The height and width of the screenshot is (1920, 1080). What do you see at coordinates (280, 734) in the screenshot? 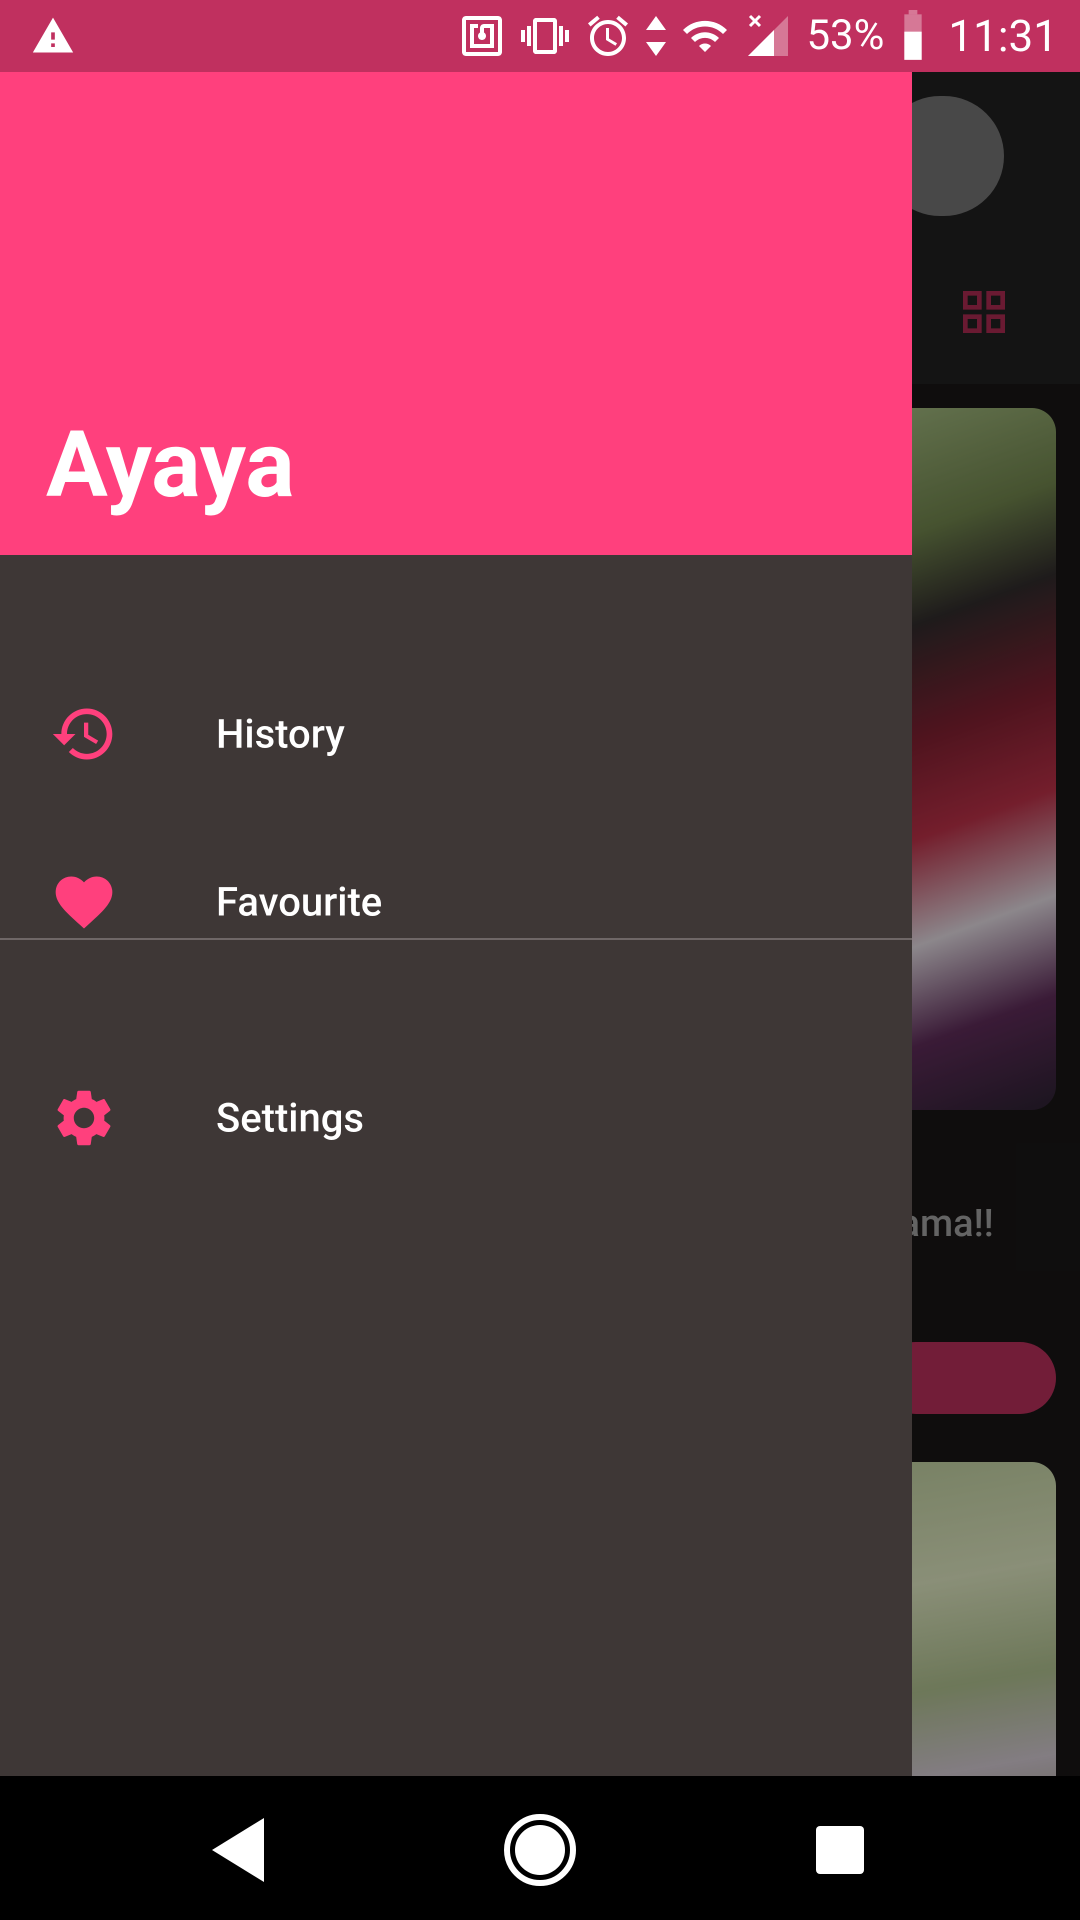
I see `drawer-item-label: History` at bounding box center [280, 734].